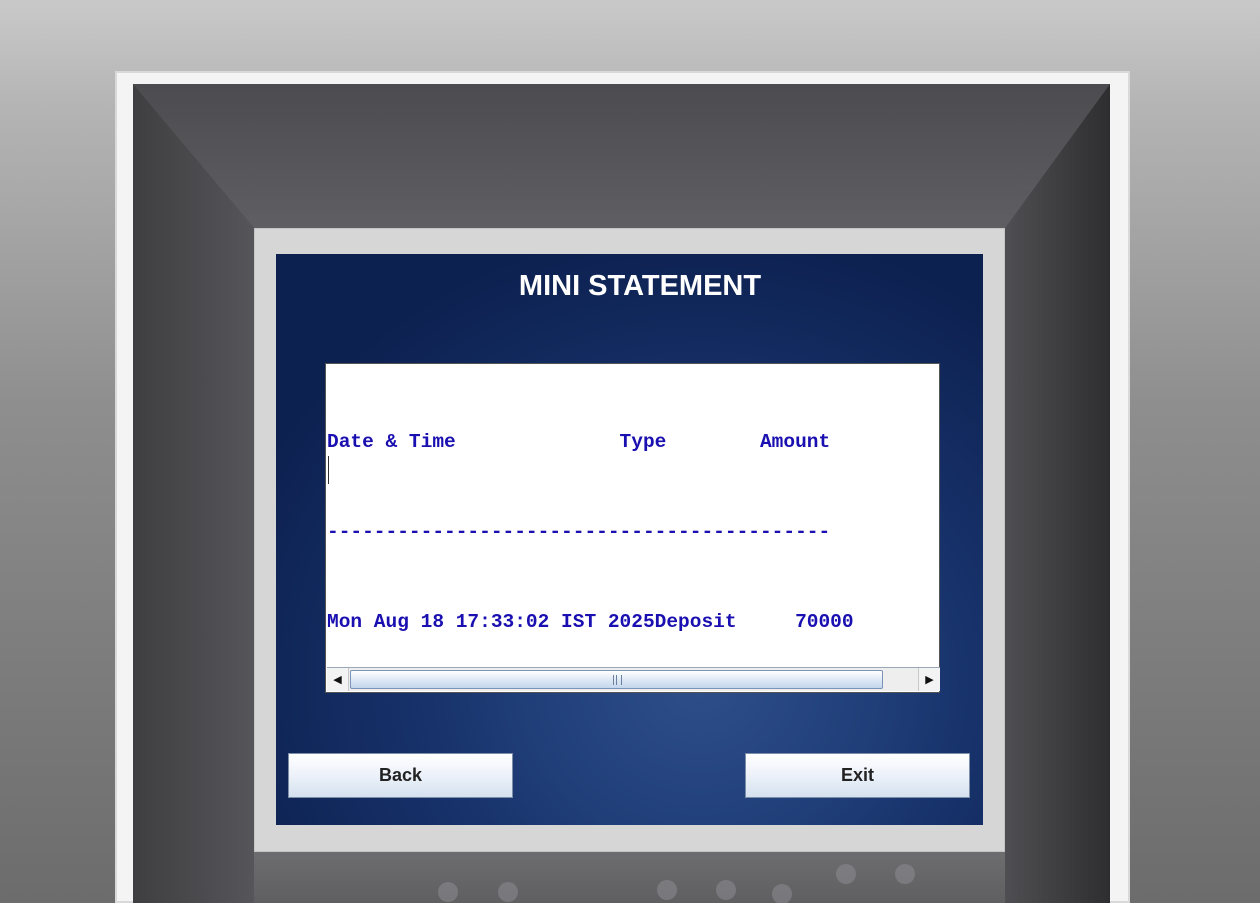 The width and height of the screenshot is (1260, 903). Describe the element at coordinates (621, 156) in the screenshot. I see `atm-top-panel` at that location.